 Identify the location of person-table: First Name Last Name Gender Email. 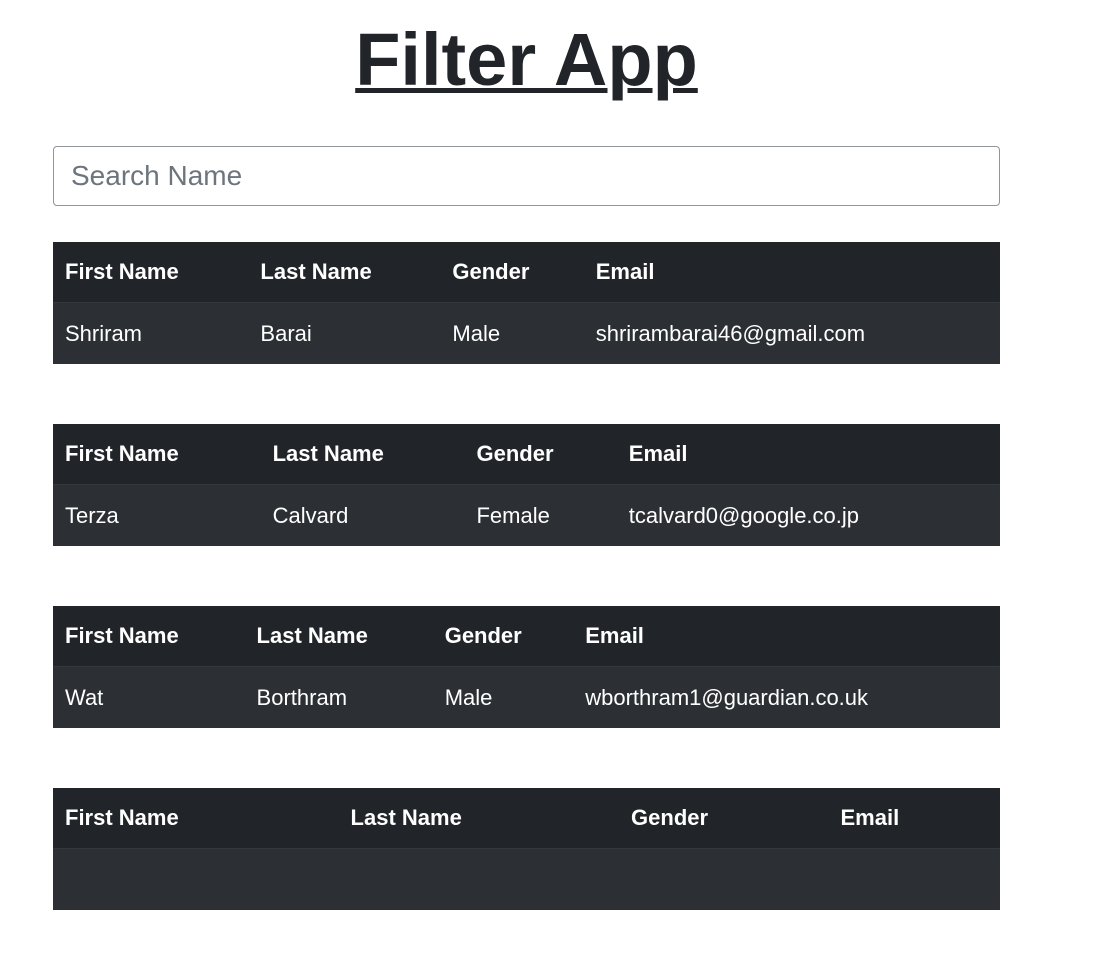
(526, 849).